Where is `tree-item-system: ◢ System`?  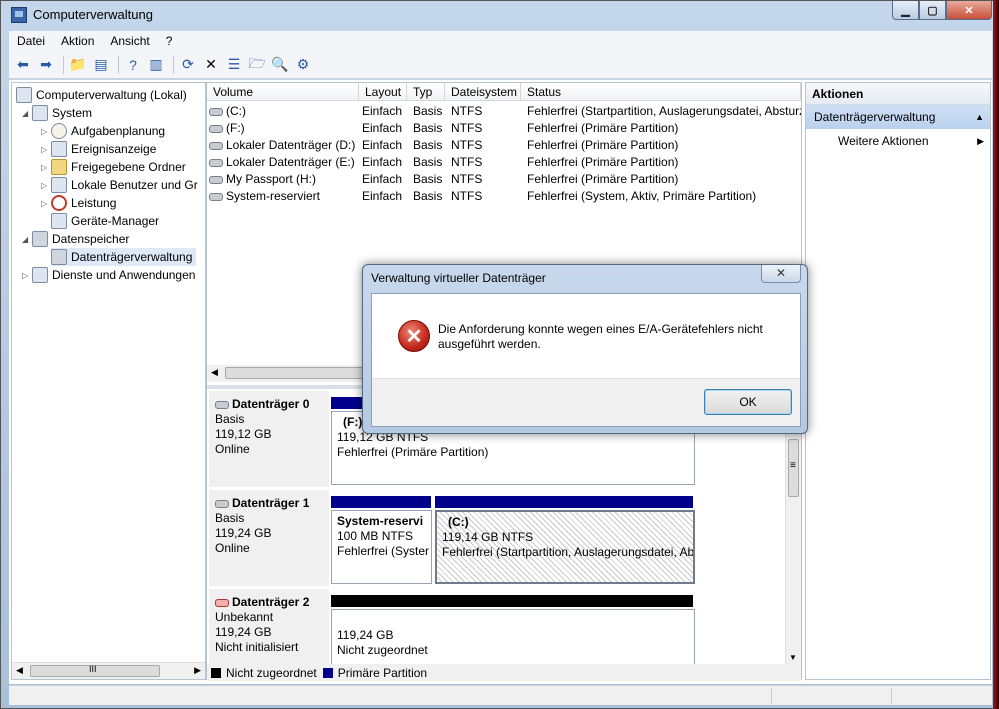 tree-item-system: ◢ System is located at coordinates (57, 113).